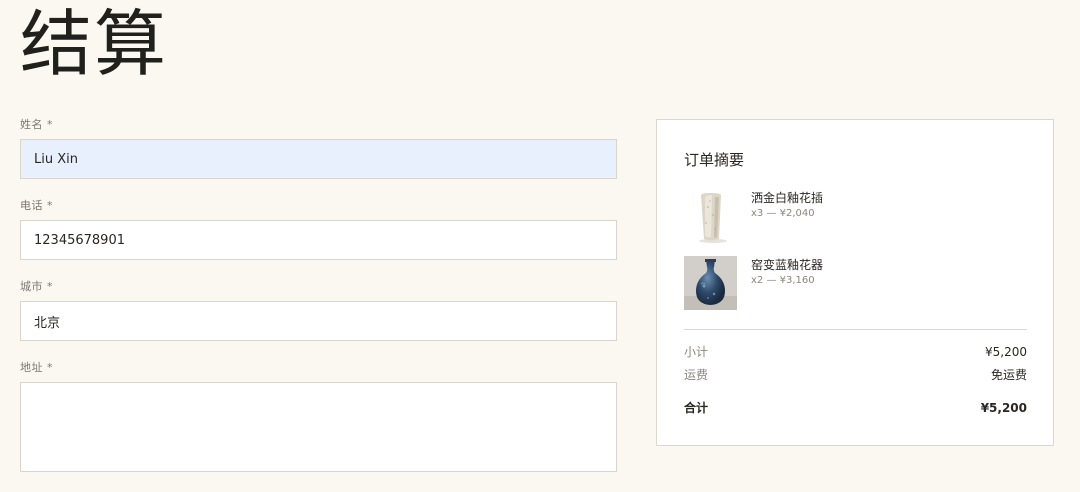 This screenshot has height=492, width=1080. What do you see at coordinates (783, 213) in the screenshot?
I see `item-quantity-price: x3 — ¥2,040` at bounding box center [783, 213].